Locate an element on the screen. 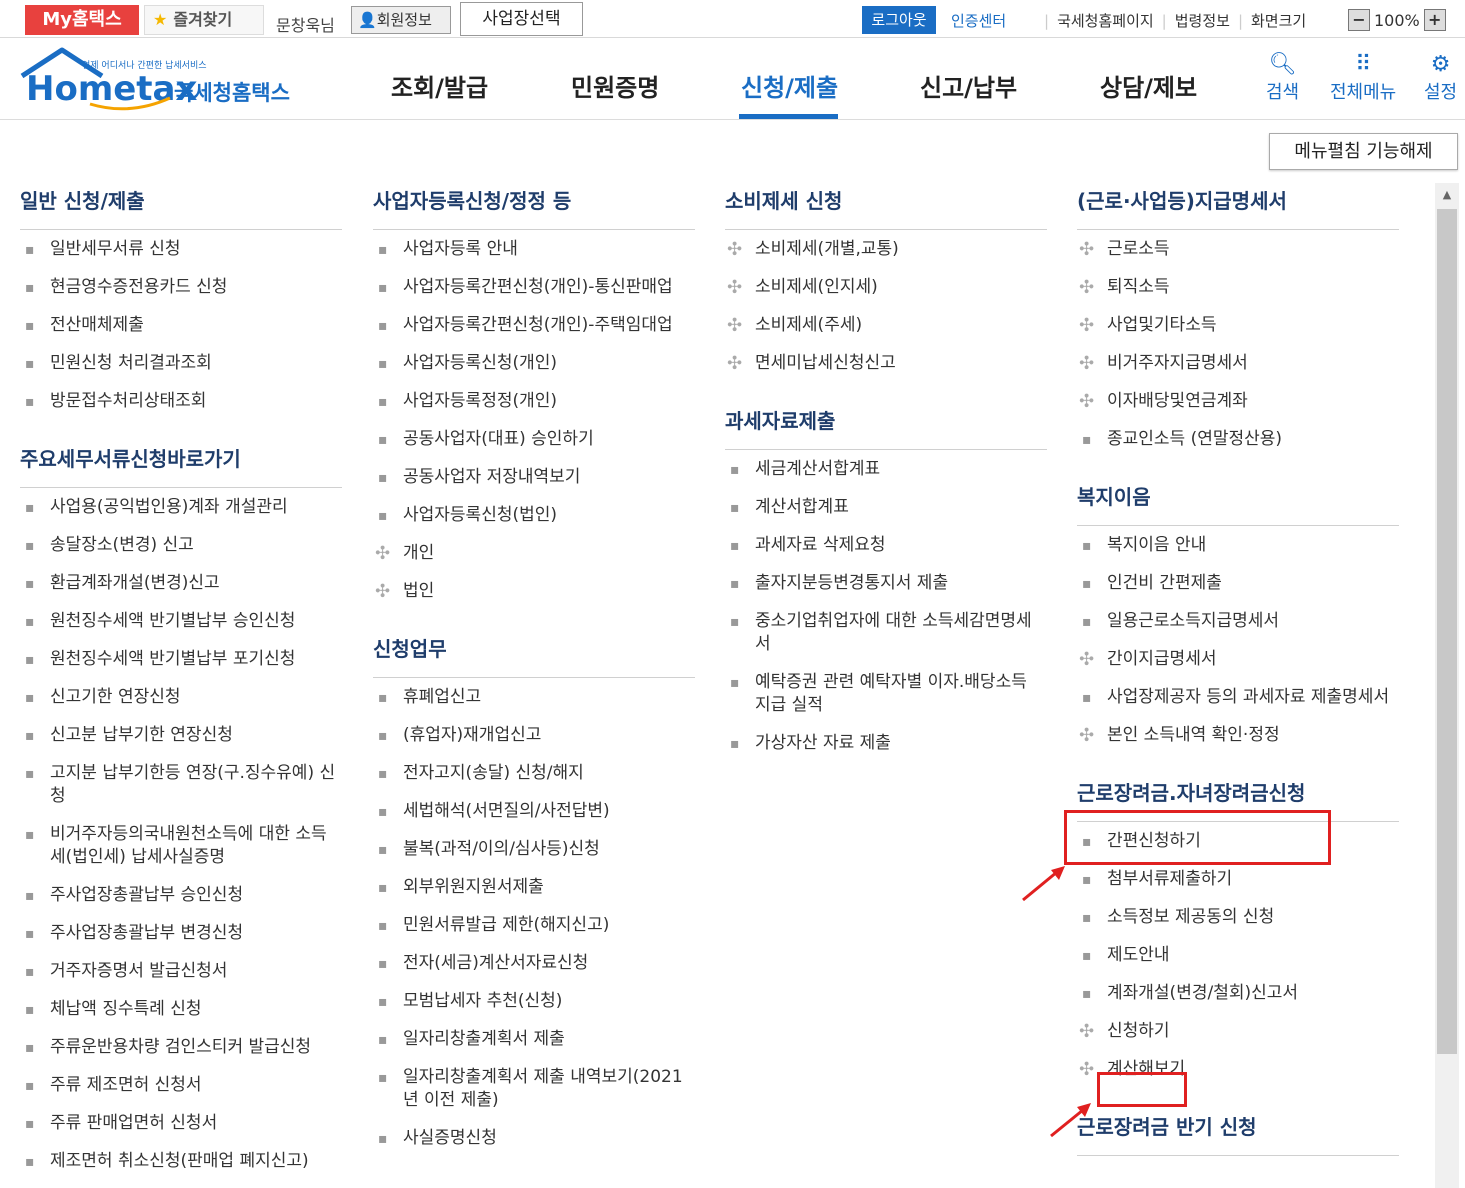 The height and width of the screenshot is (1188, 1465). menu-link-item: ✣ 소비제세(주세) is located at coordinates (886, 325).